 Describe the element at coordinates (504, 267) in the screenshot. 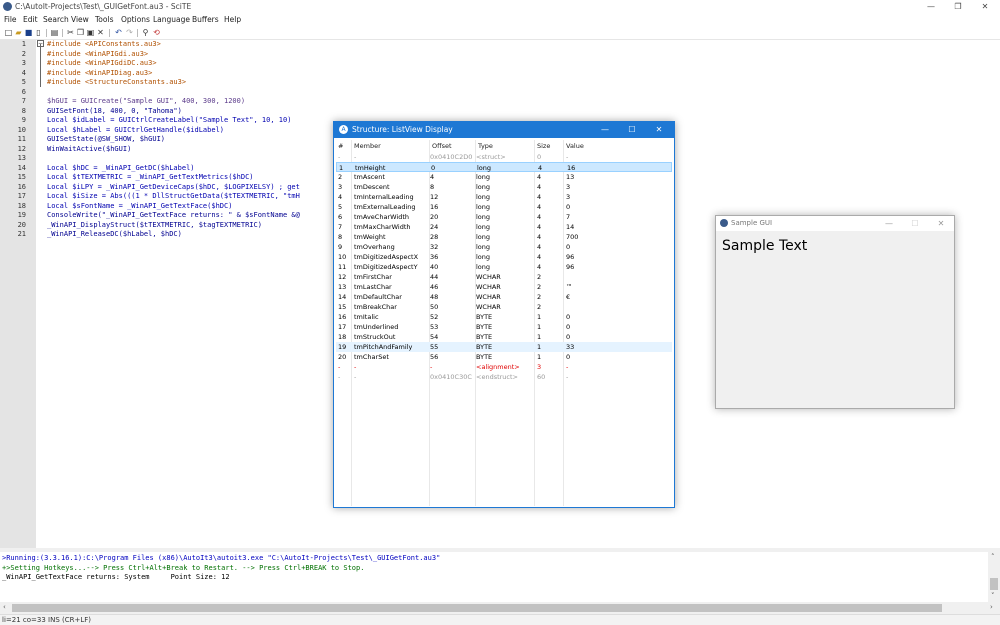

I see `struct-row: 11 tmDigitizedAspectY 40 long 4 96` at that location.